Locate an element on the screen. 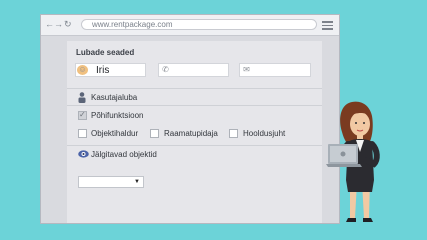 This screenshot has height=240, width=427. role-label-raamatupidaja: Raamatupidaja is located at coordinates (191, 133).